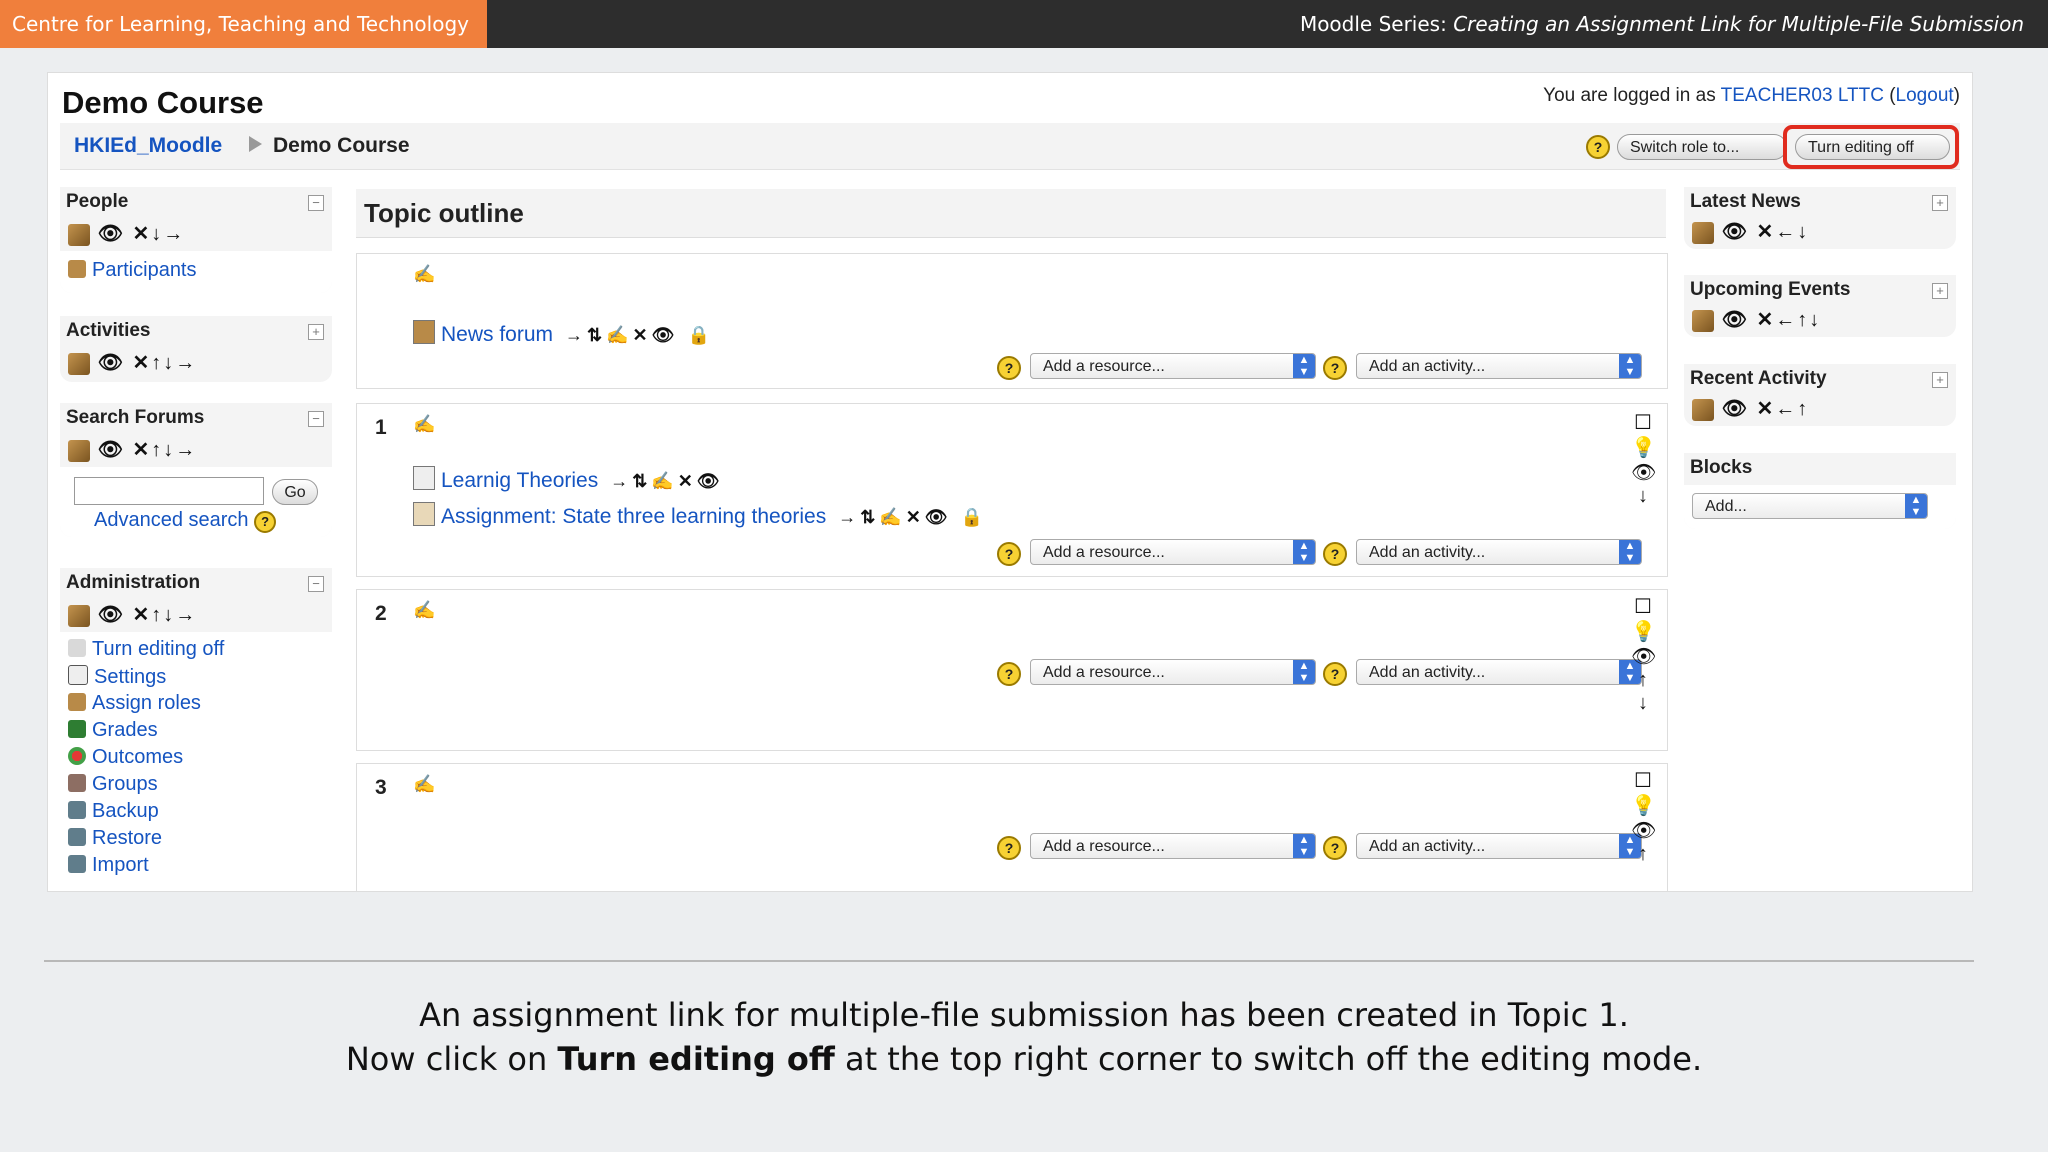 The image size is (2048, 1152). I want to click on participants-icon, so click(77, 269).